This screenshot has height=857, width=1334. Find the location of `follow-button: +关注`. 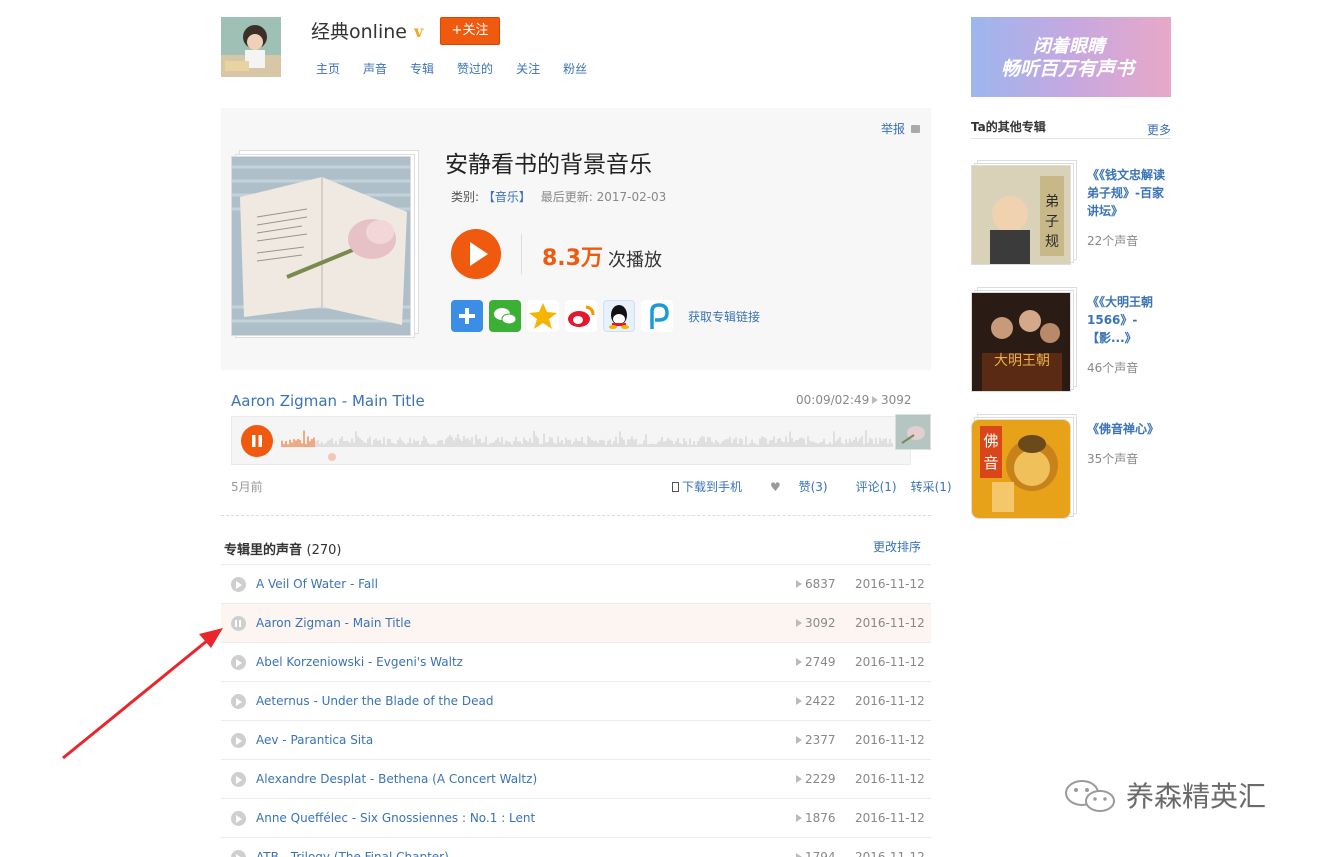

follow-button: +关注 is located at coordinates (470, 31).